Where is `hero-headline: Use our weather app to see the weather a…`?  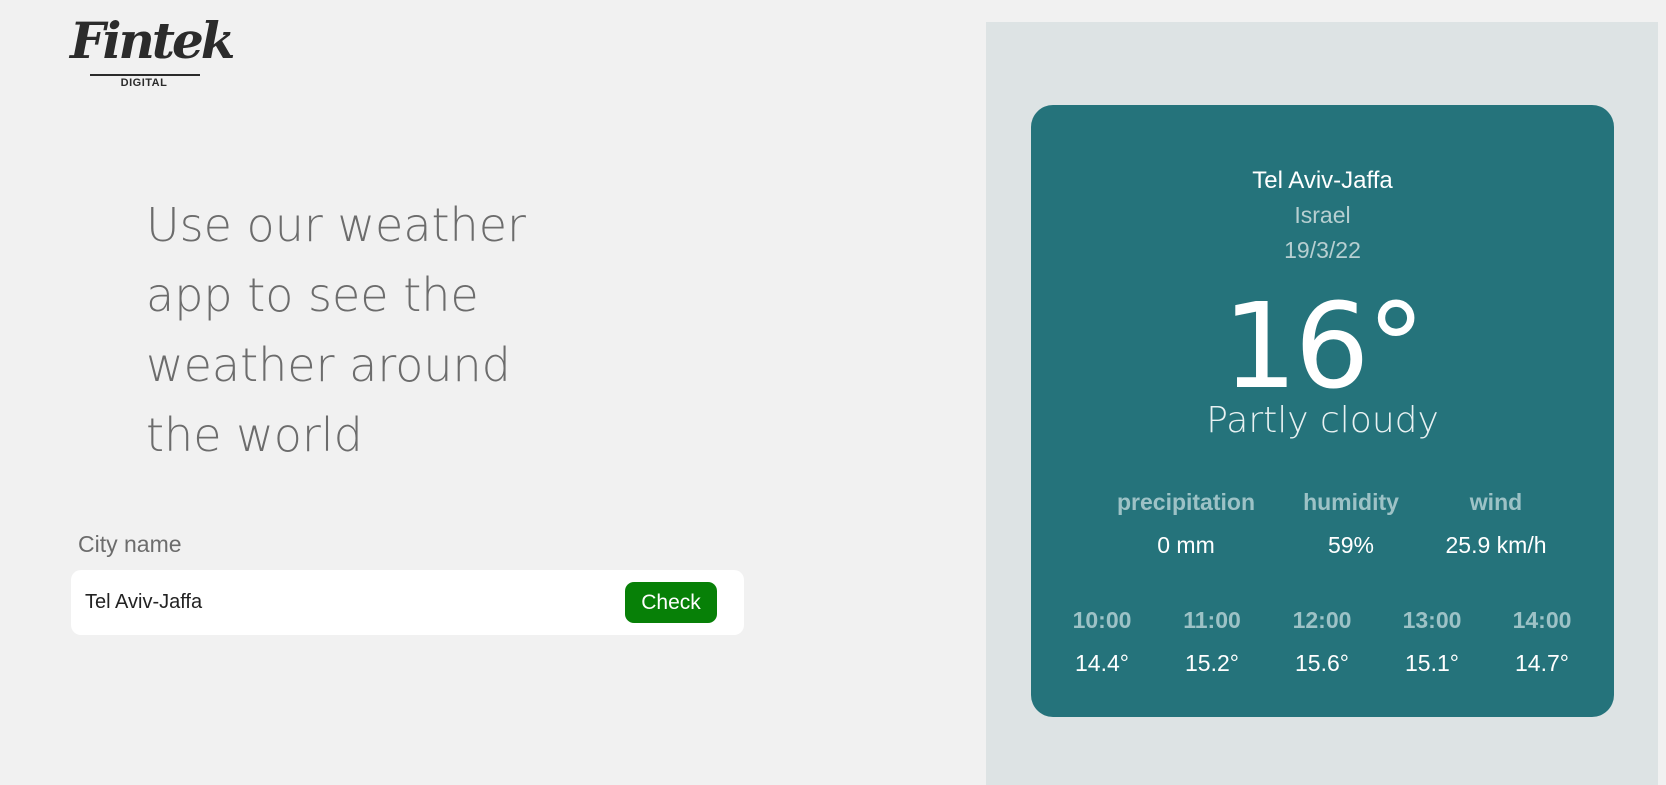 hero-headline: Use our weather app to see the weather a… is located at coordinates (356, 330).